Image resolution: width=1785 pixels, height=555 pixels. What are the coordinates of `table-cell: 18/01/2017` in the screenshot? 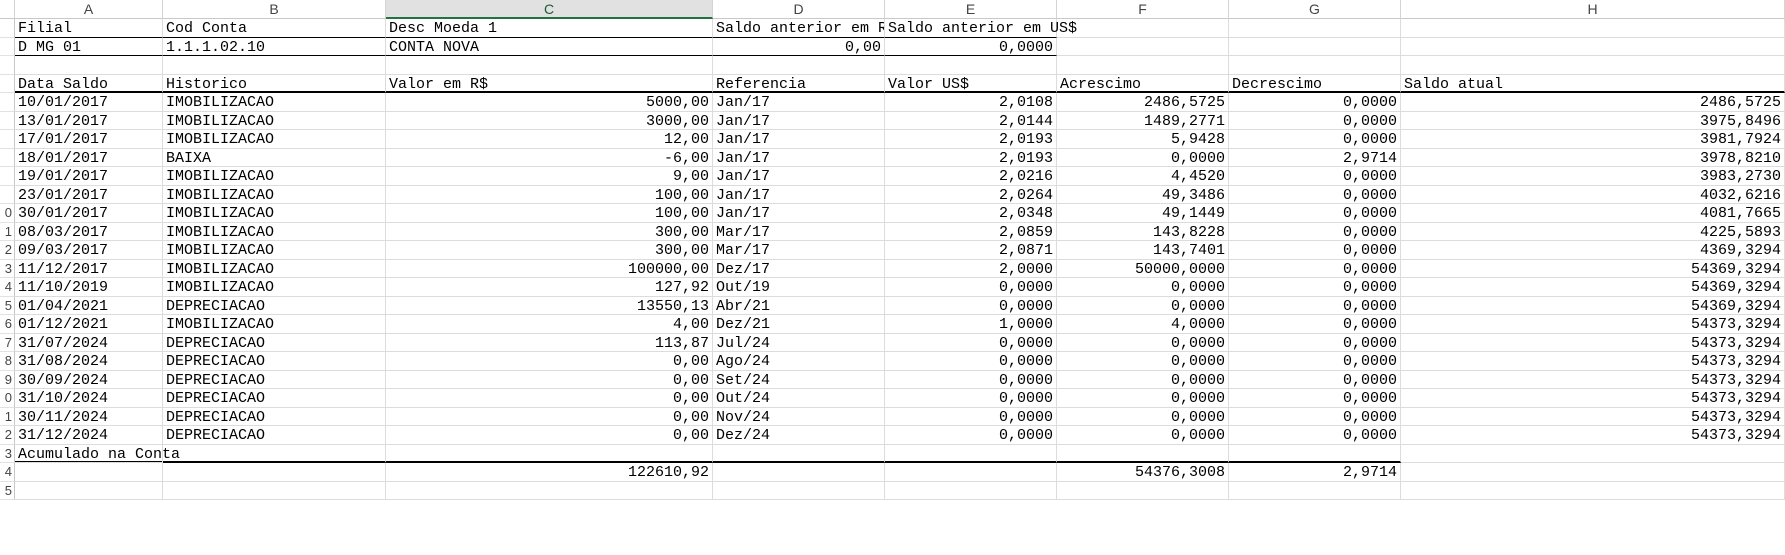 It's located at (89, 157).